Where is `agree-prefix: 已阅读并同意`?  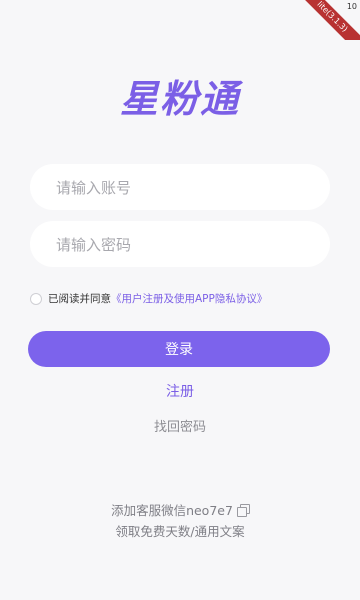 agree-prefix: 已阅读并同意 is located at coordinates (79, 299).